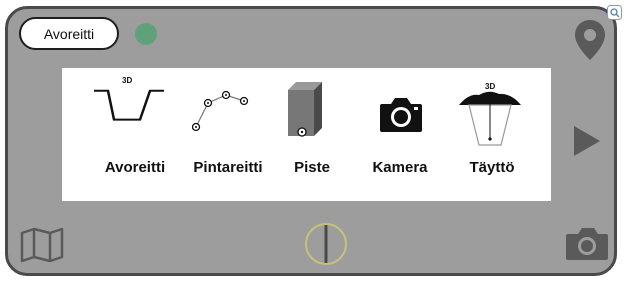 The height and width of the screenshot is (283, 627). I want to click on tool-label: Piste, so click(312, 167).